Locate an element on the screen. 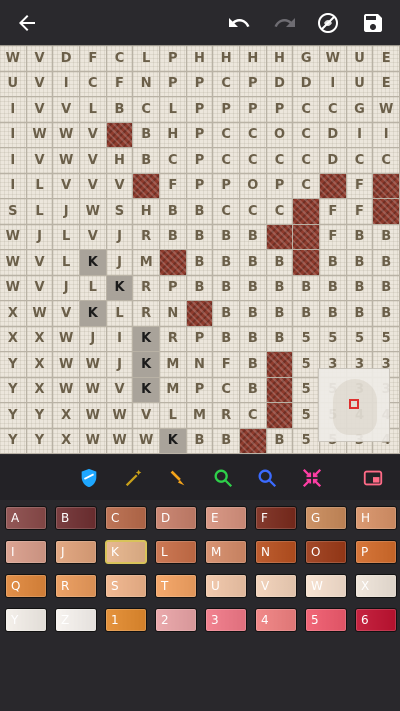 The image size is (400, 711). grid-cell: O is located at coordinates (253, 186).